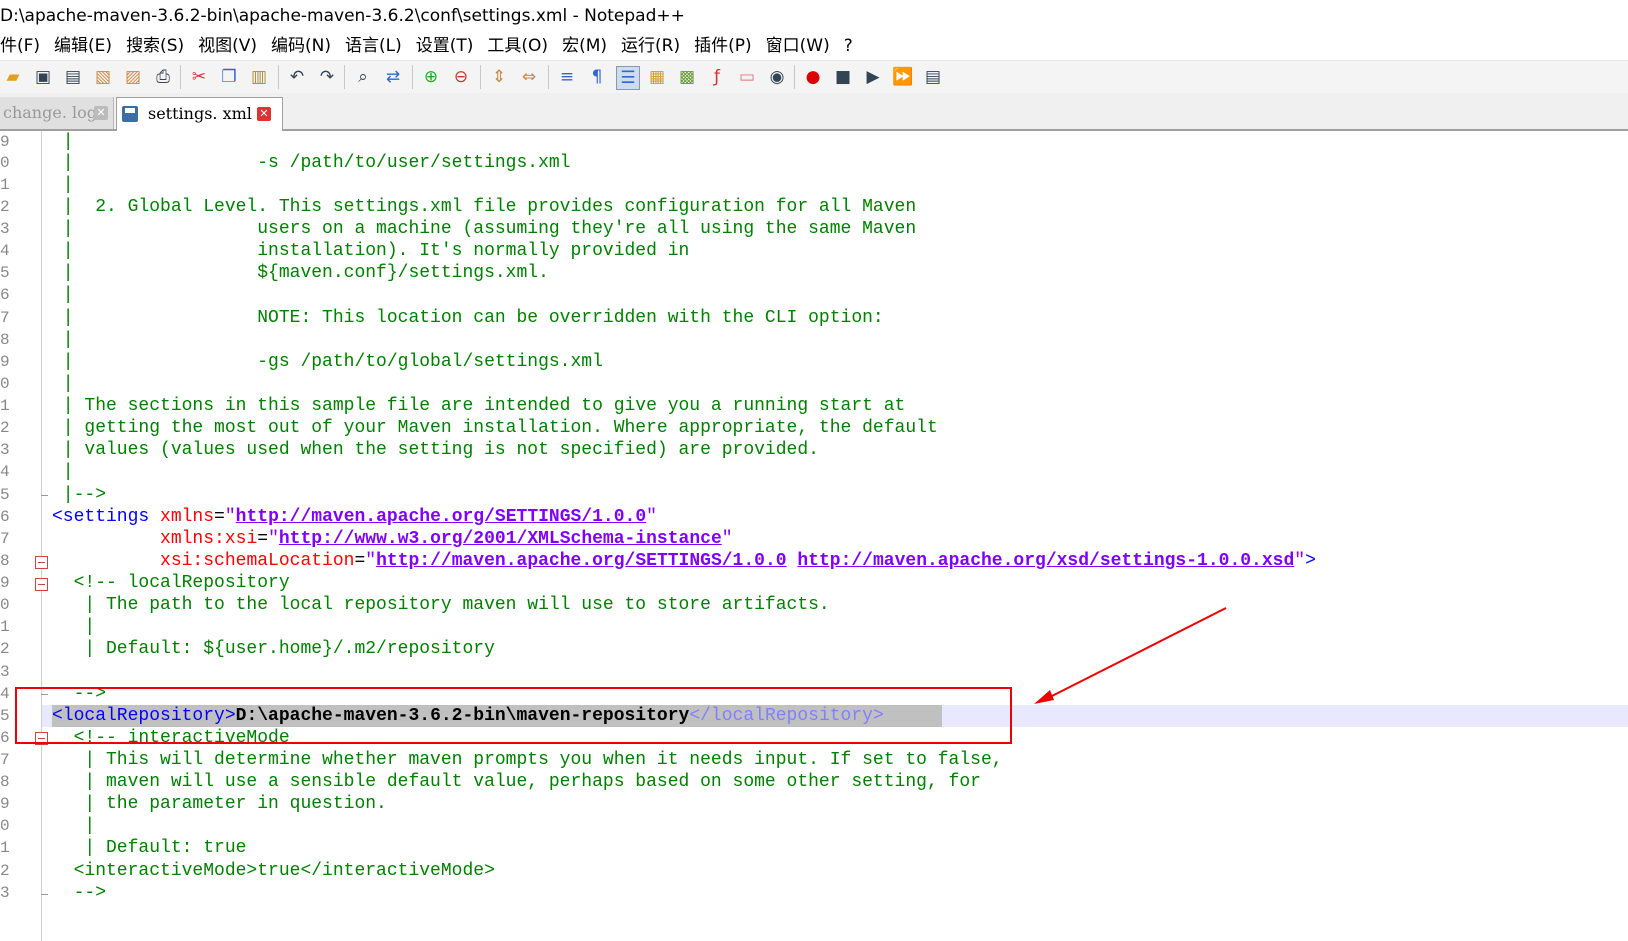 Image resolution: width=1628 pixels, height=941 pixels. What do you see at coordinates (567, 77) in the screenshot?
I see `word-wrap-icon: ≡` at bounding box center [567, 77].